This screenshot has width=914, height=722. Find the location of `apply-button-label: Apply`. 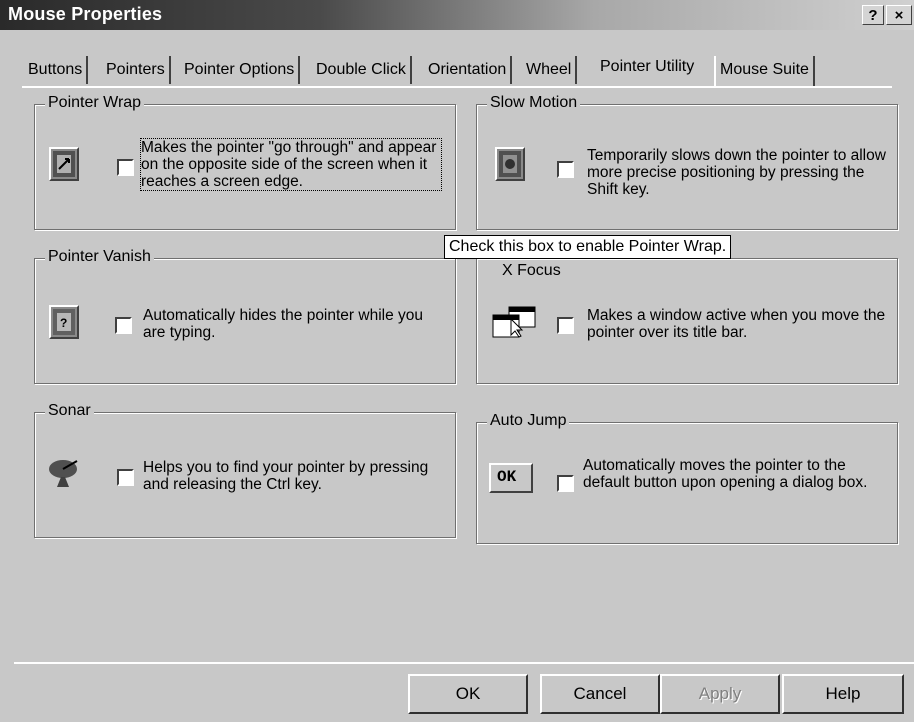

apply-button-label: Apply is located at coordinates (720, 693).